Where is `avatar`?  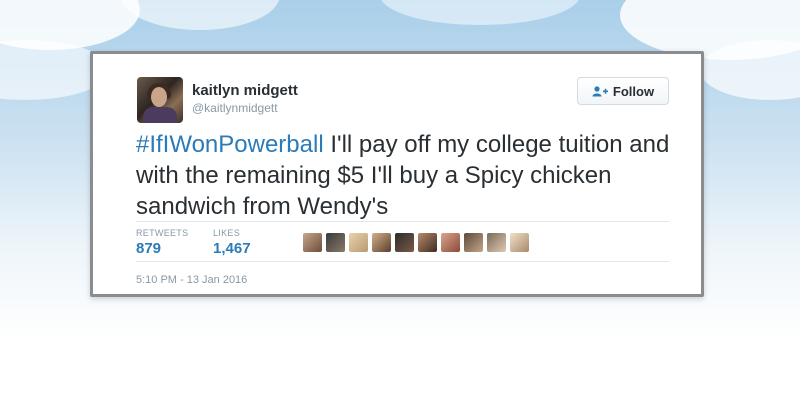
avatar is located at coordinates (160, 100).